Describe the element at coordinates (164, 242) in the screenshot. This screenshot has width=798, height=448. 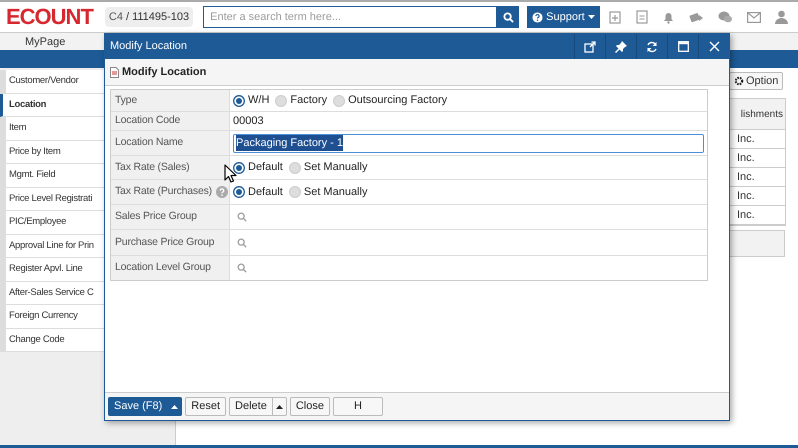
I see `field-label: Purchase Price Group` at that location.